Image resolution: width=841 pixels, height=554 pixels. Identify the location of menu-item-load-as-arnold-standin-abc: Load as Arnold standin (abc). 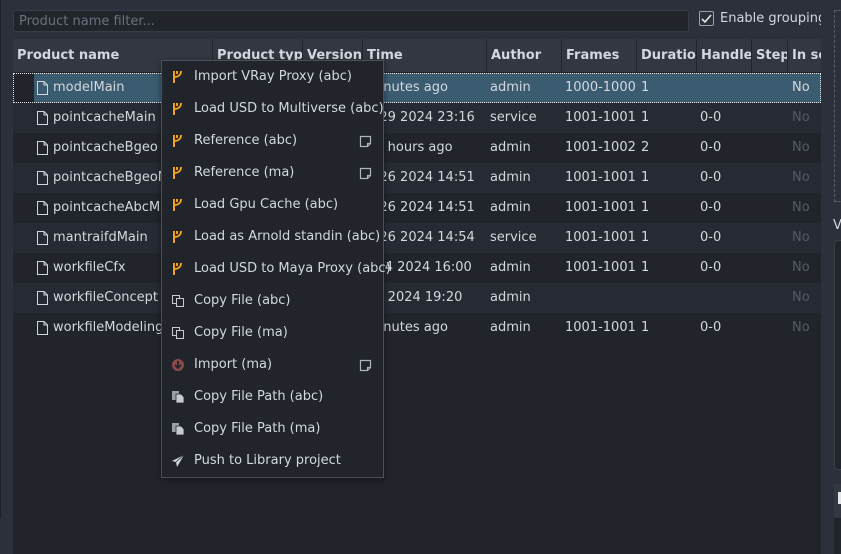
(272, 237).